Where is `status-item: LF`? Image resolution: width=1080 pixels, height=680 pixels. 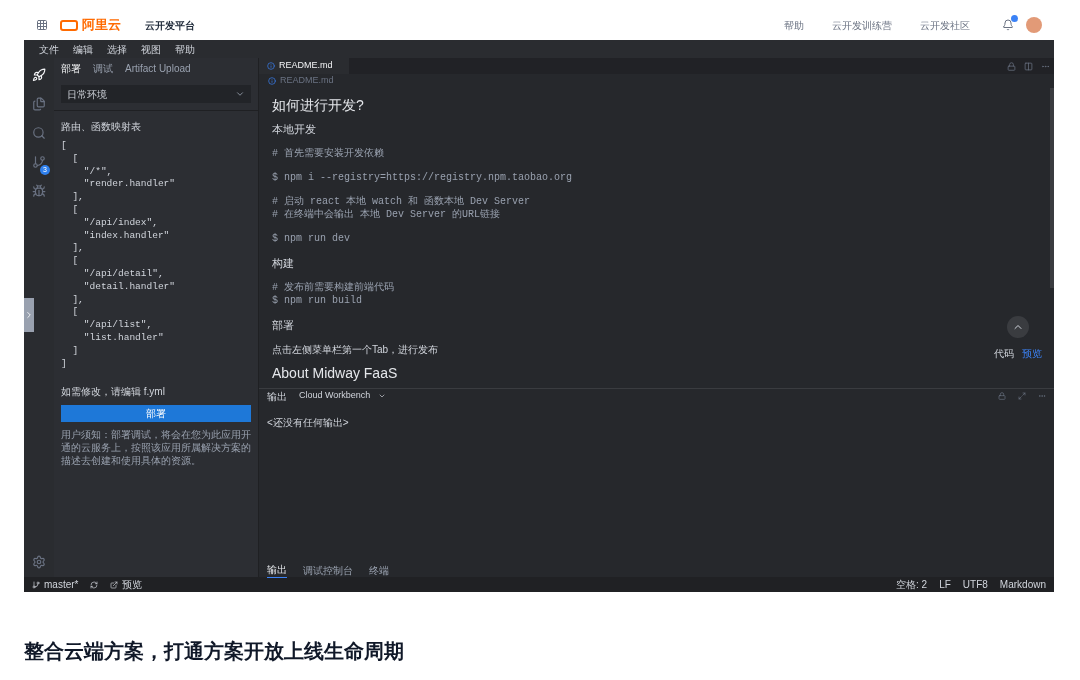 status-item: LF is located at coordinates (945, 584).